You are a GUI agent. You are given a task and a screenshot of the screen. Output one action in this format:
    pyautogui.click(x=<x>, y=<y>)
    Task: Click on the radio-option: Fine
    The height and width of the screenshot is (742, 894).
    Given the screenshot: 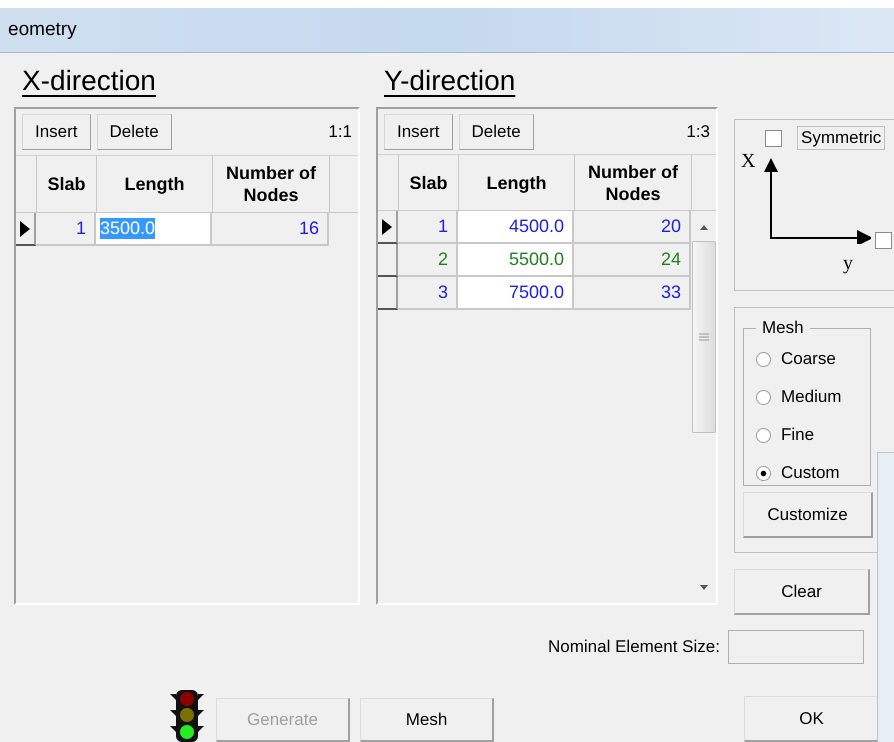 What is the action you would take?
    pyautogui.click(x=809, y=435)
    